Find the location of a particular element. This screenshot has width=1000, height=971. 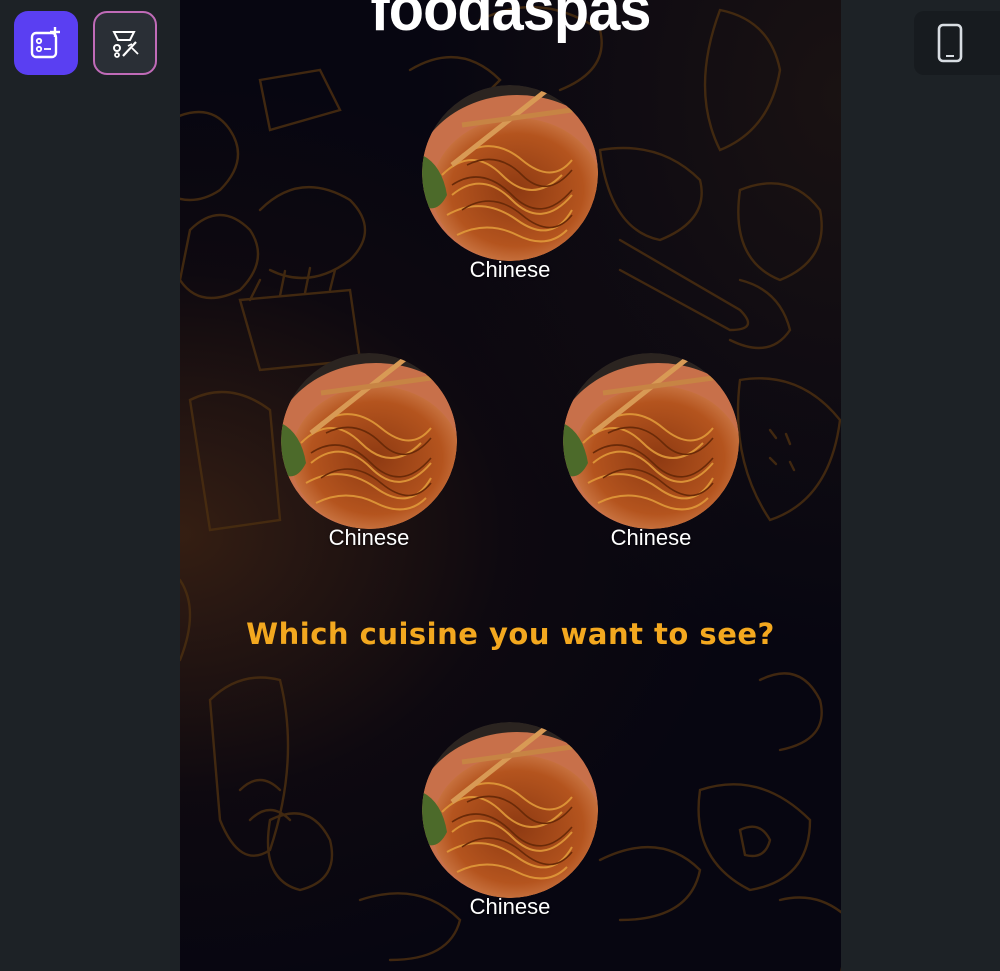

device-preview-button is located at coordinates (957, 43).